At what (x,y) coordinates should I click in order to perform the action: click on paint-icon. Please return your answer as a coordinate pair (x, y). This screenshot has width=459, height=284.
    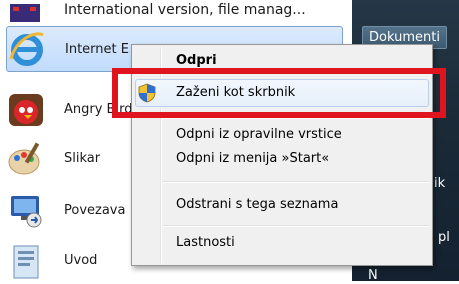
    Looking at the image, I should click on (26, 158).